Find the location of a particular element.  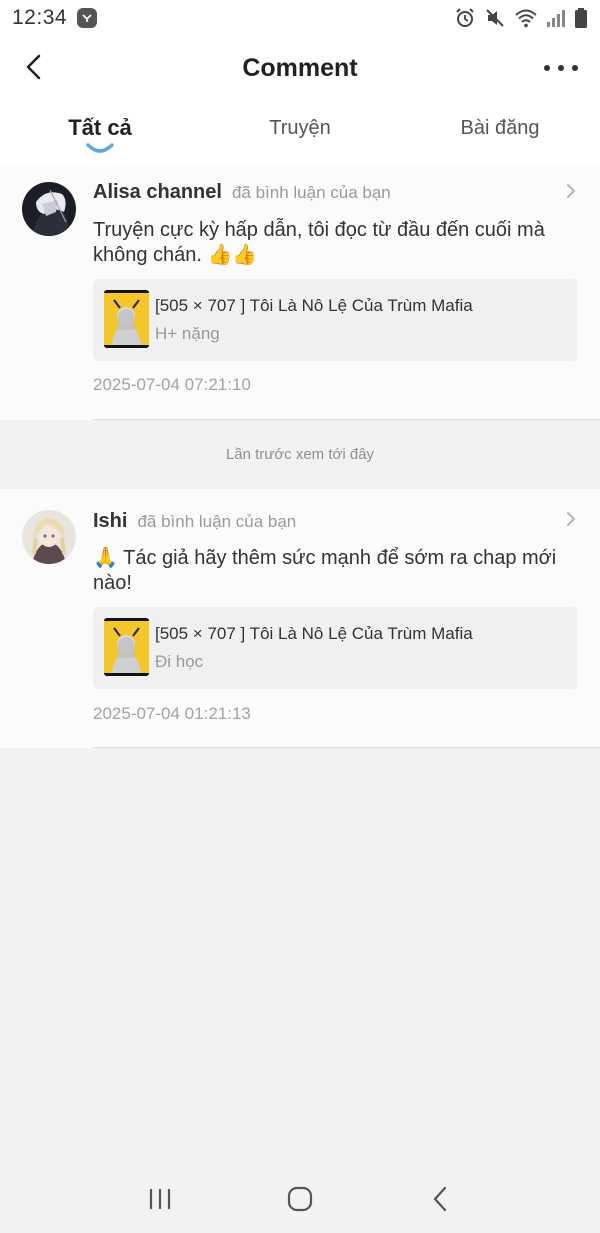

system-nav-bar is located at coordinates (300, 1199).